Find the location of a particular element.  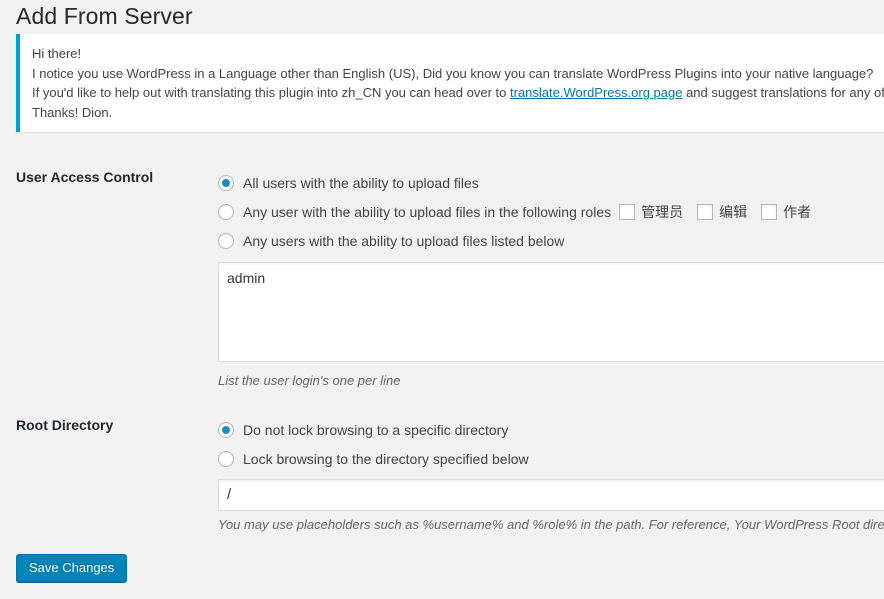

radio-lock-directory-icon is located at coordinates (226, 459).